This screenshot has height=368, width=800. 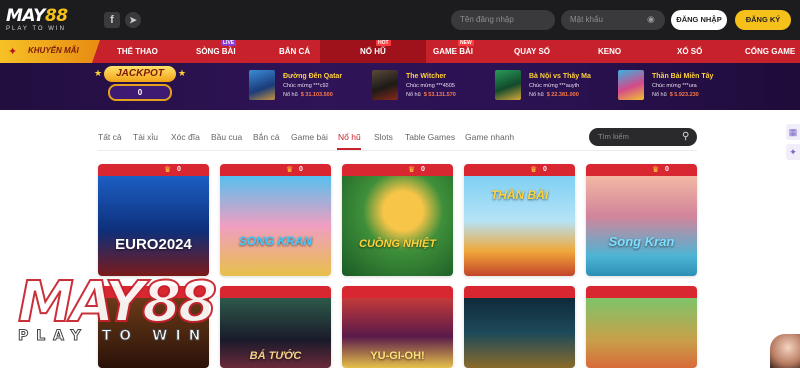 What do you see at coordinates (641, 226) in the screenshot?
I see `game-art: Song Kran` at bounding box center [641, 226].